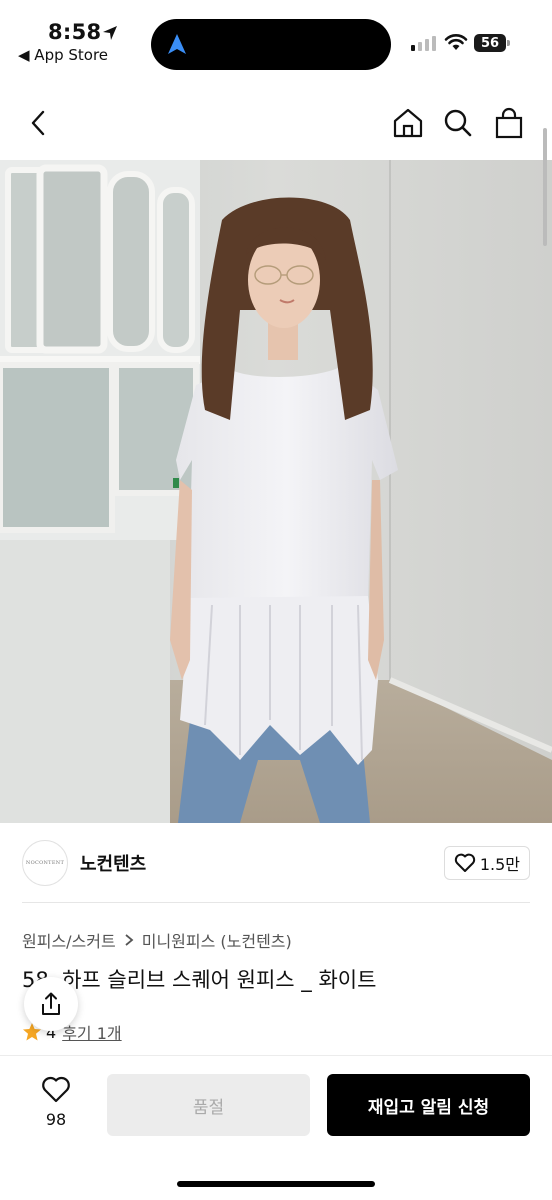 The height and width of the screenshot is (1200, 552). I want to click on wifi-icon, so click(456, 42).